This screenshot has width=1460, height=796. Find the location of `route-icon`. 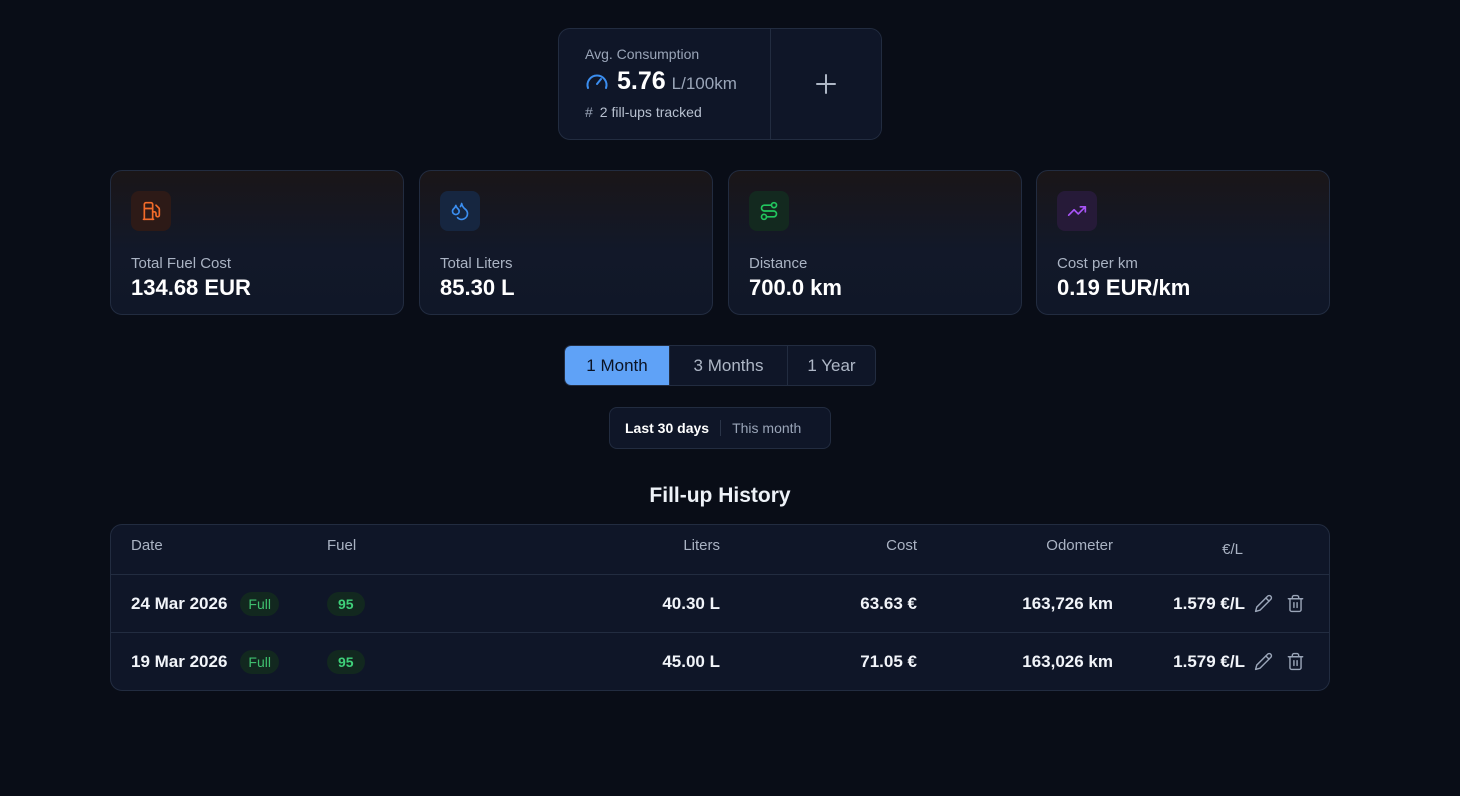

route-icon is located at coordinates (769, 211).